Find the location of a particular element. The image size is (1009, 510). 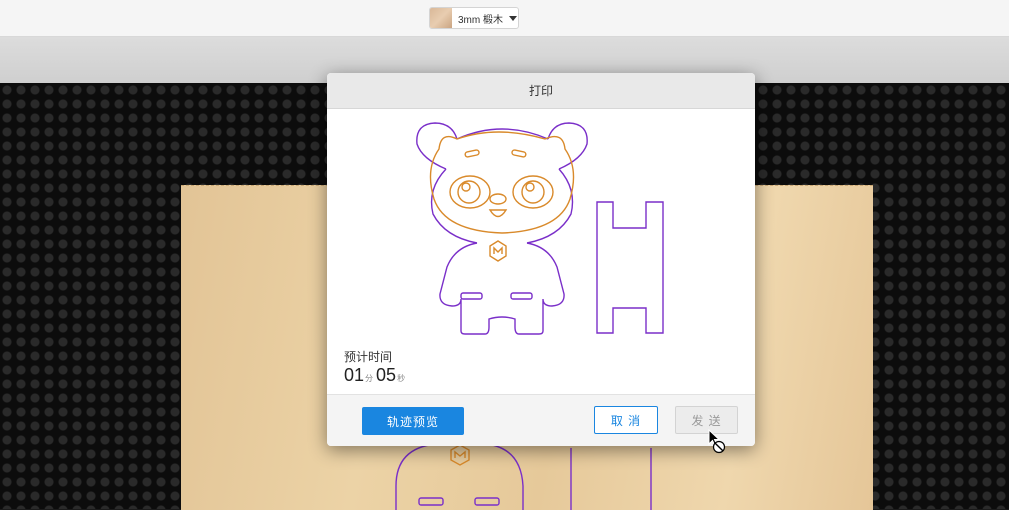

job-preview is located at coordinates (540, 228).